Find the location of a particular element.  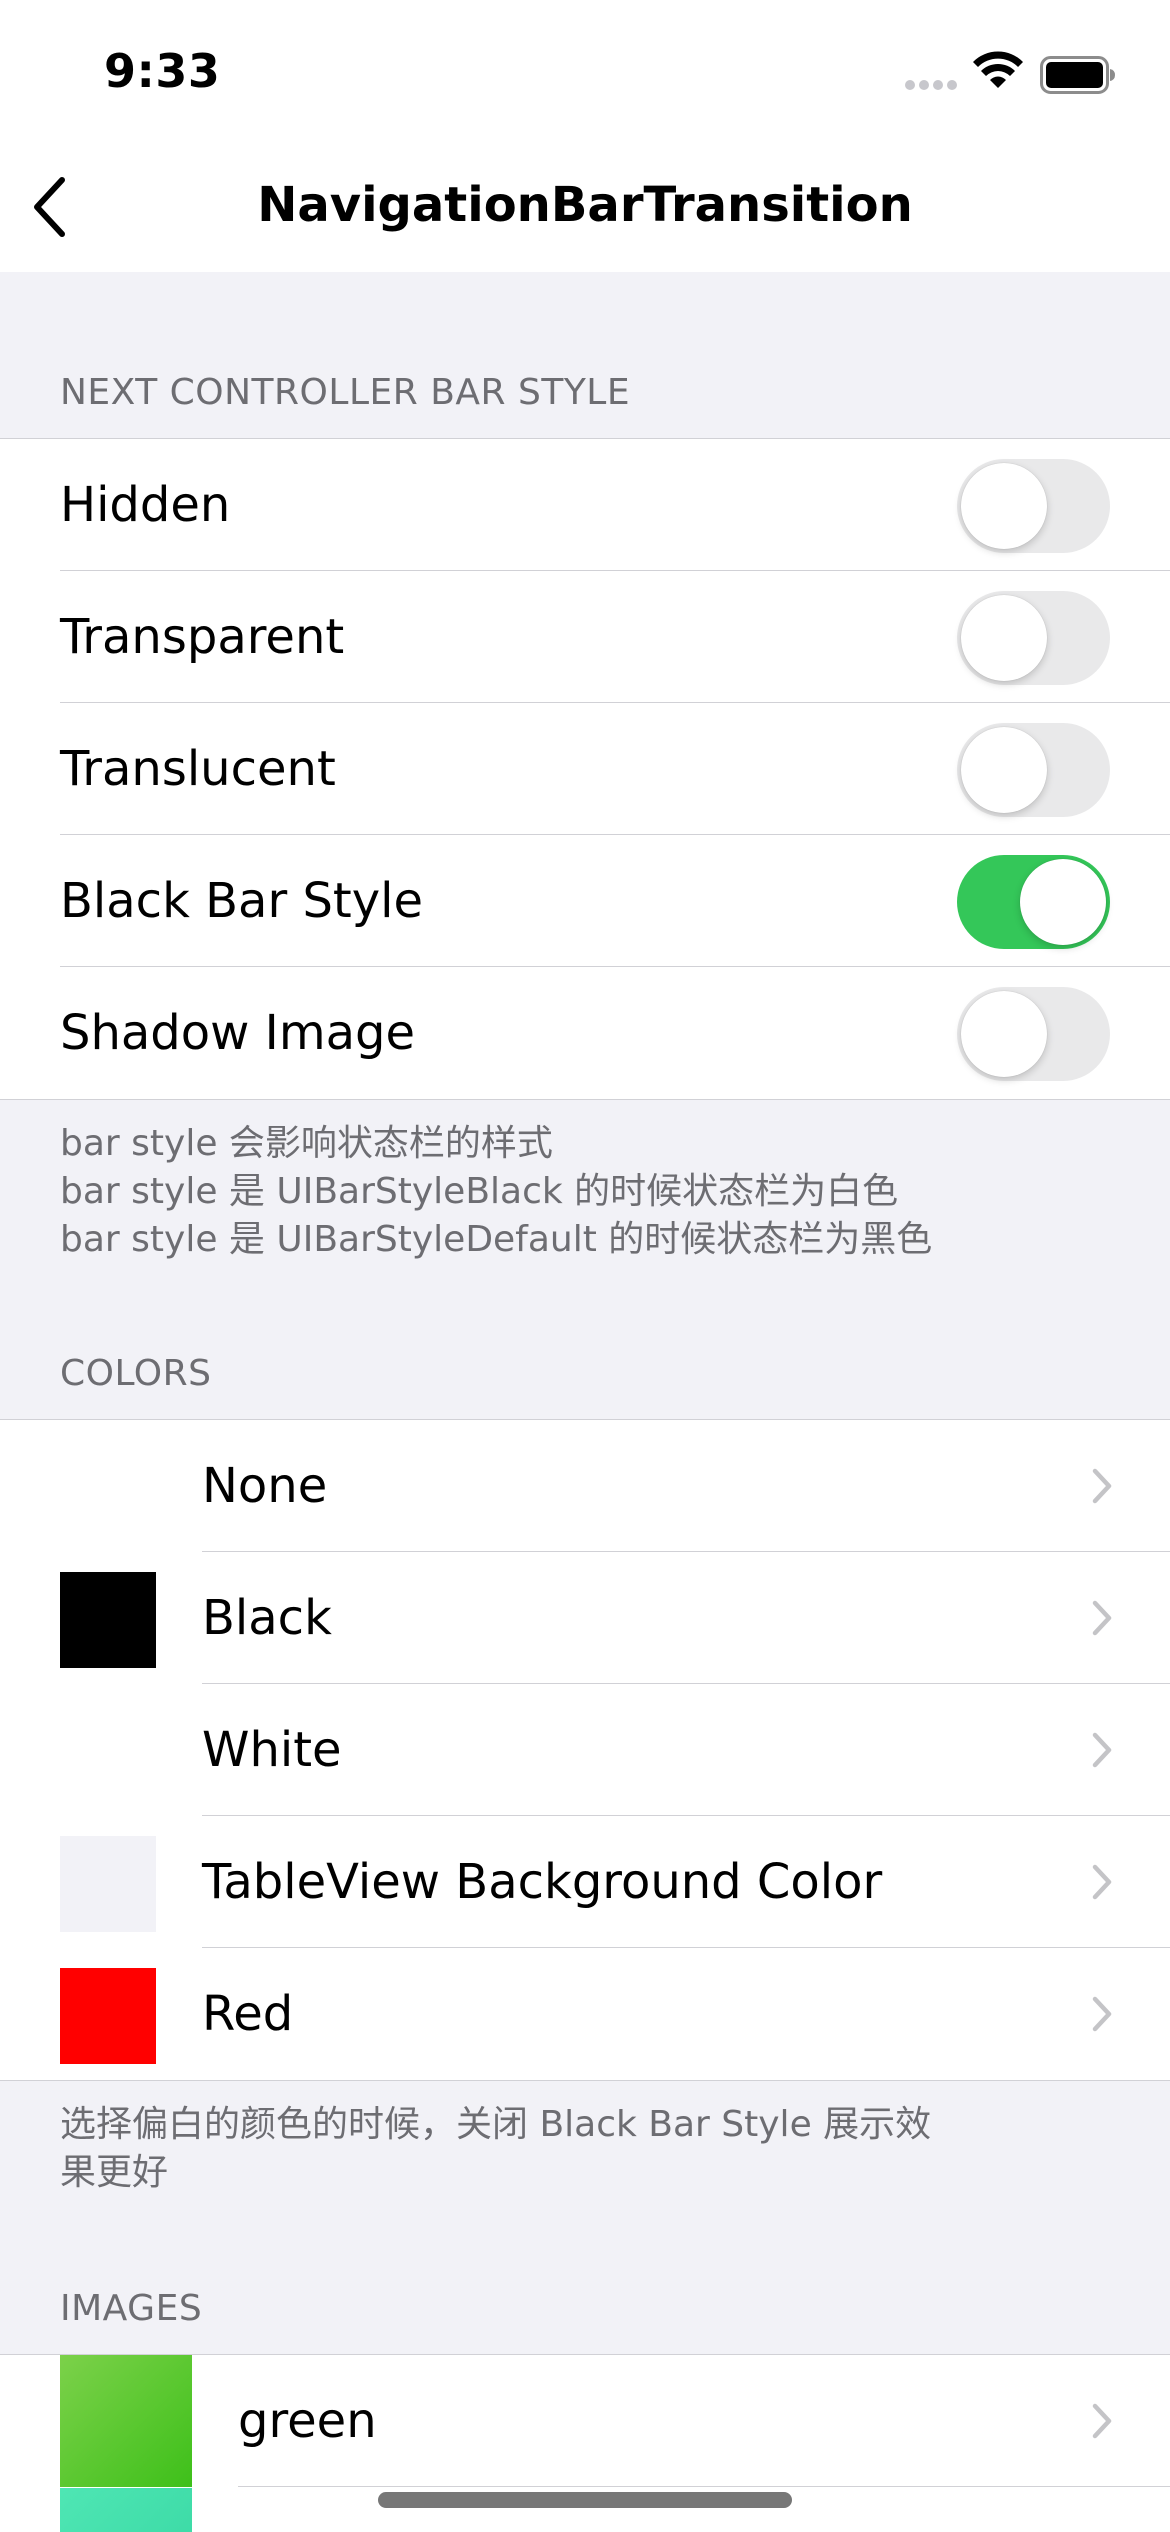

color-row-none: None is located at coordinates (585, 1486).